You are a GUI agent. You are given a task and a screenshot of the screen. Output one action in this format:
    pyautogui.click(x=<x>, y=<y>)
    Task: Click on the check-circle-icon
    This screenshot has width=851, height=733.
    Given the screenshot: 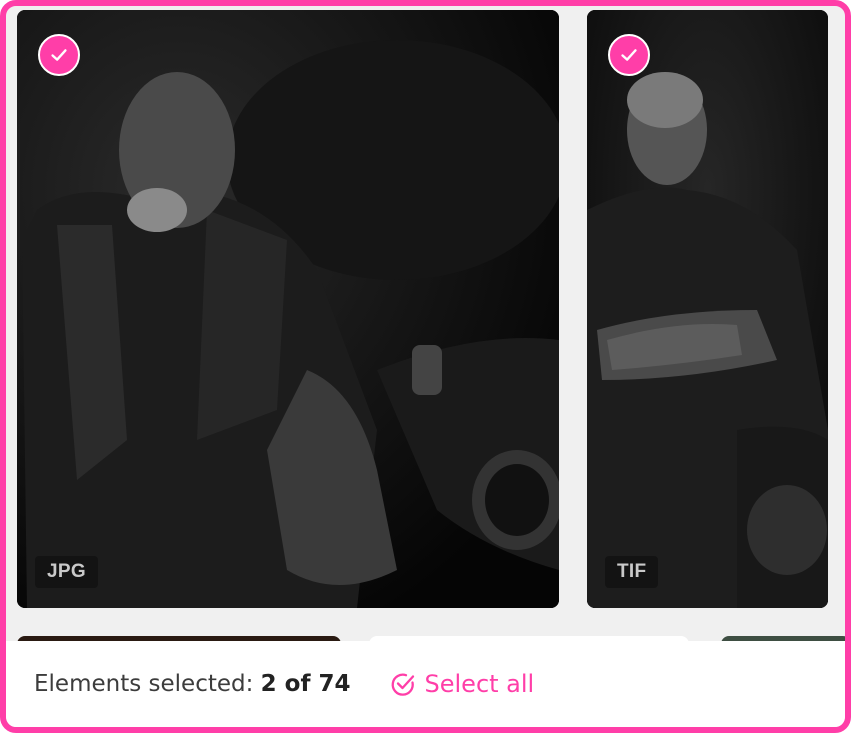 What is the action you would take?
    pyautogui.click(x=402, y=684)
    